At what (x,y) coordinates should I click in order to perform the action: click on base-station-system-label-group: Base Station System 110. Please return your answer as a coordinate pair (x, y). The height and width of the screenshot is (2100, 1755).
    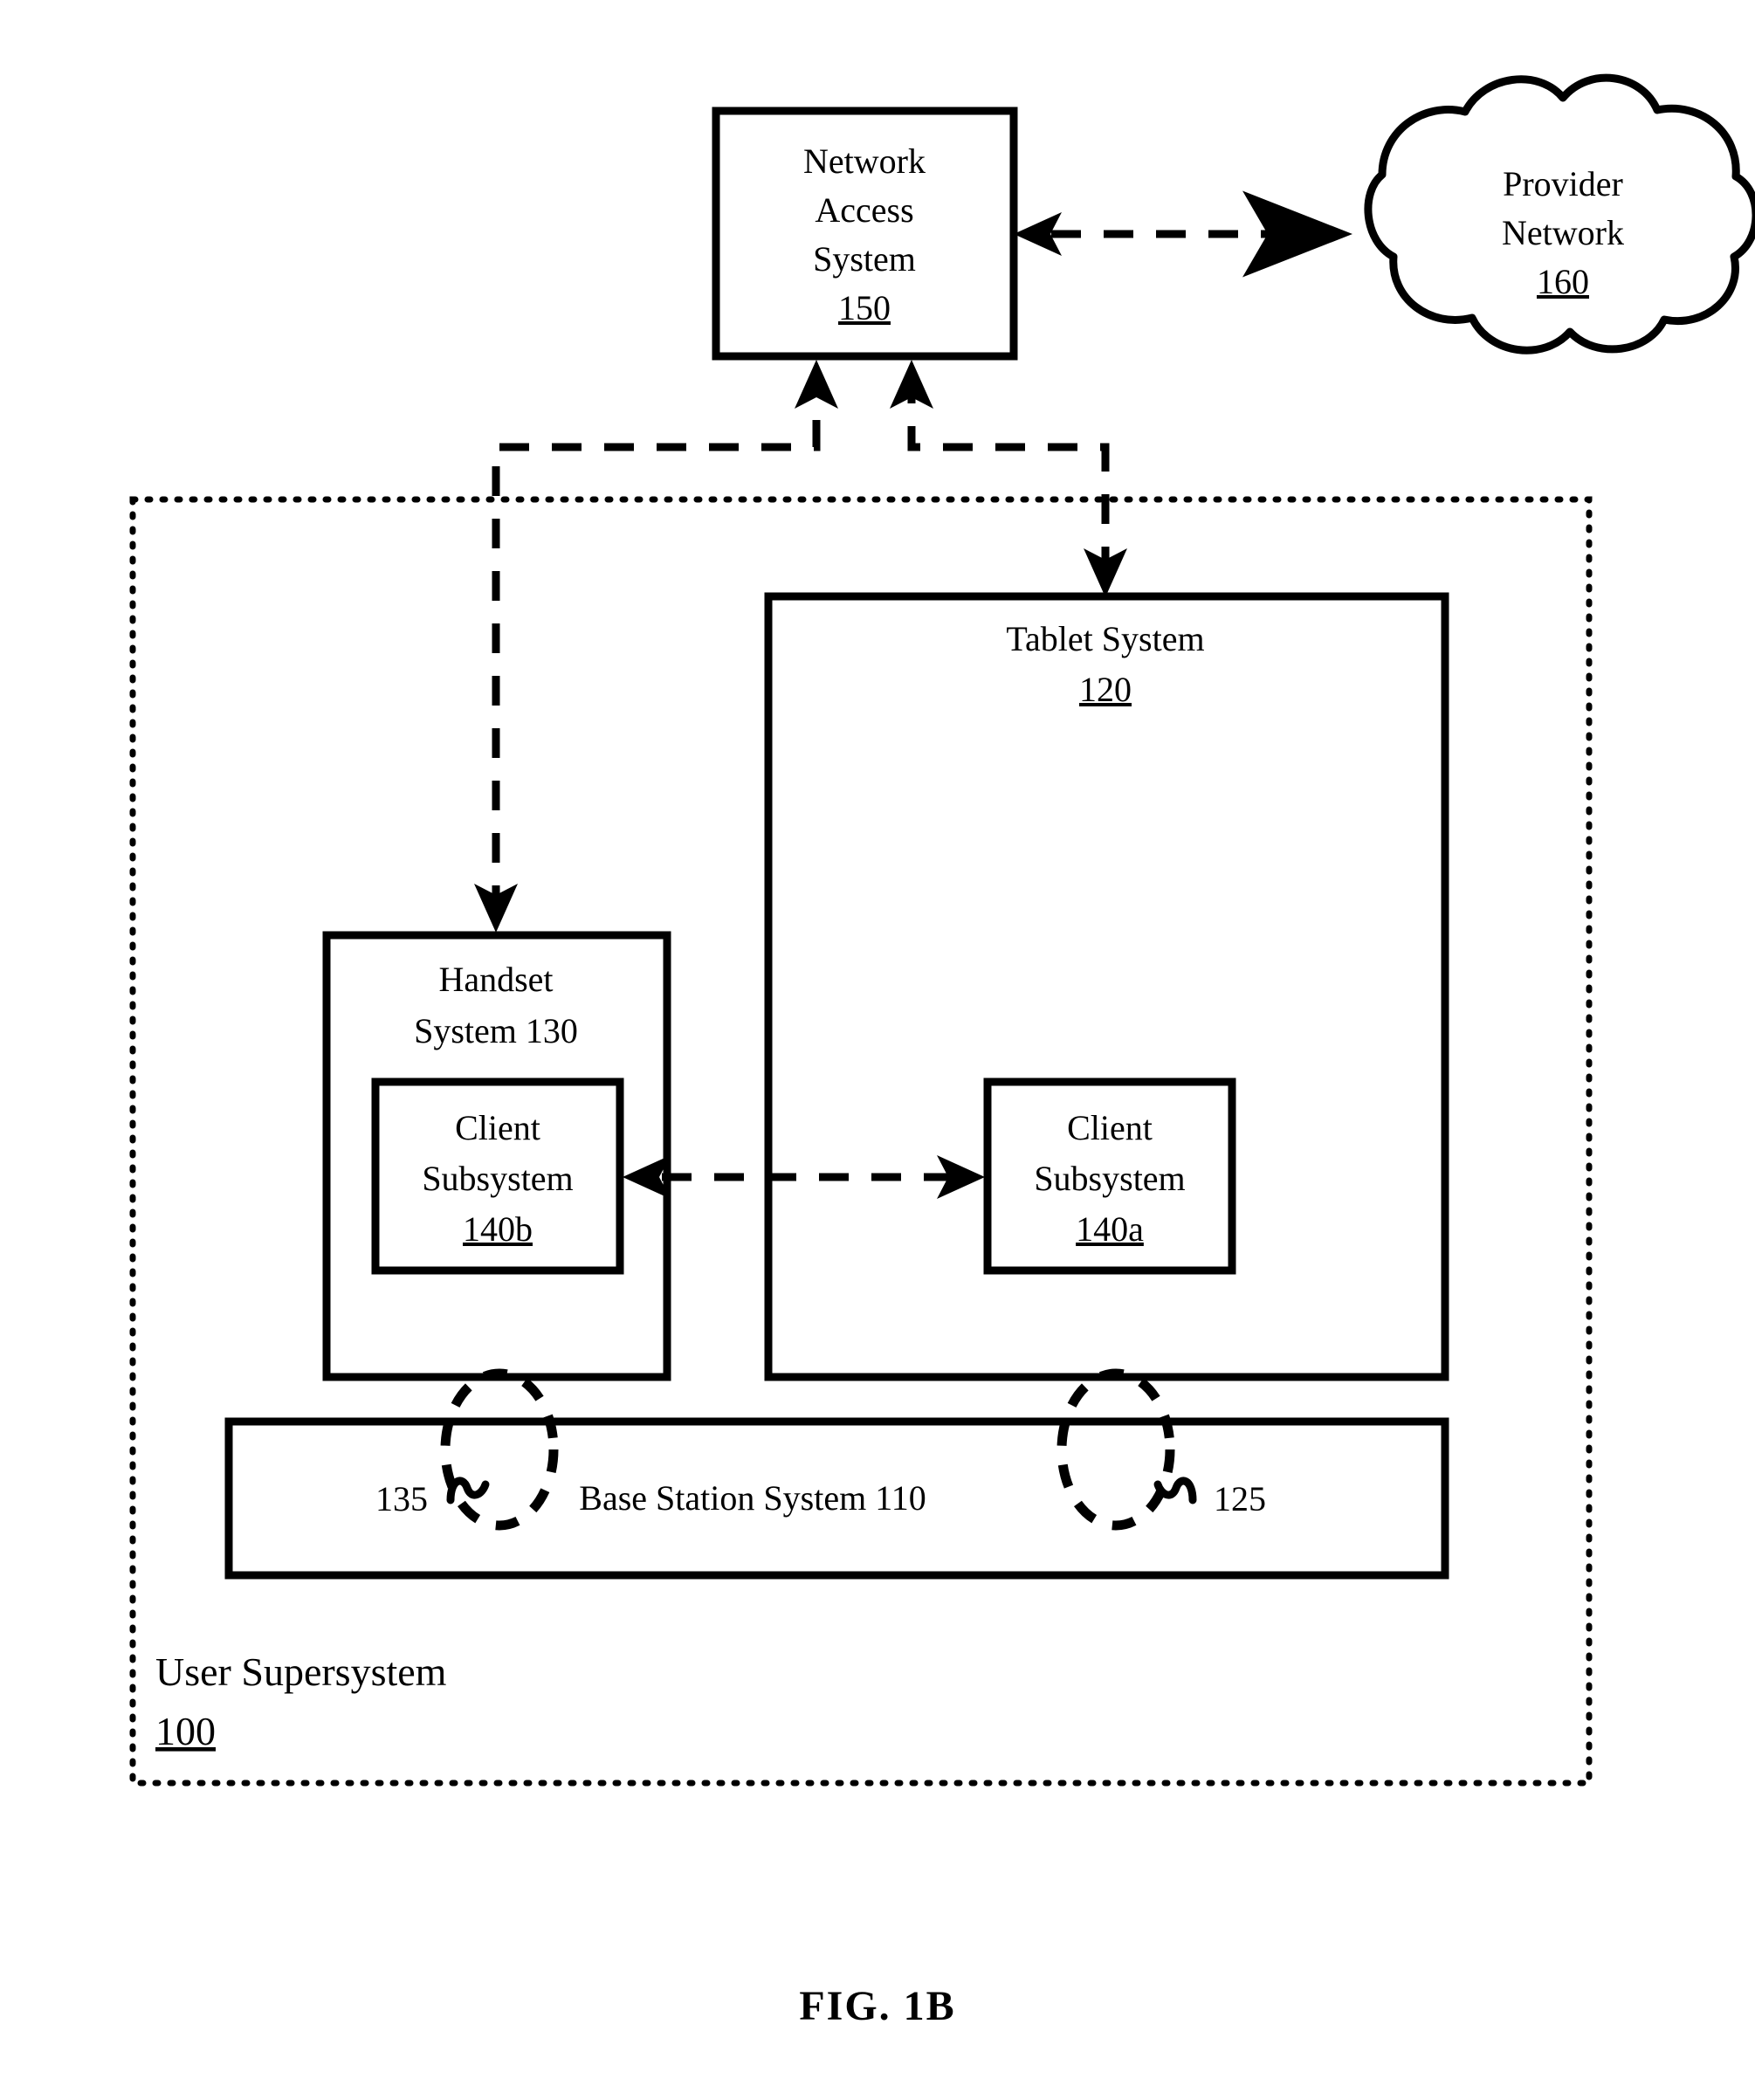
    Looking at the image, I should click on (752, 1498).